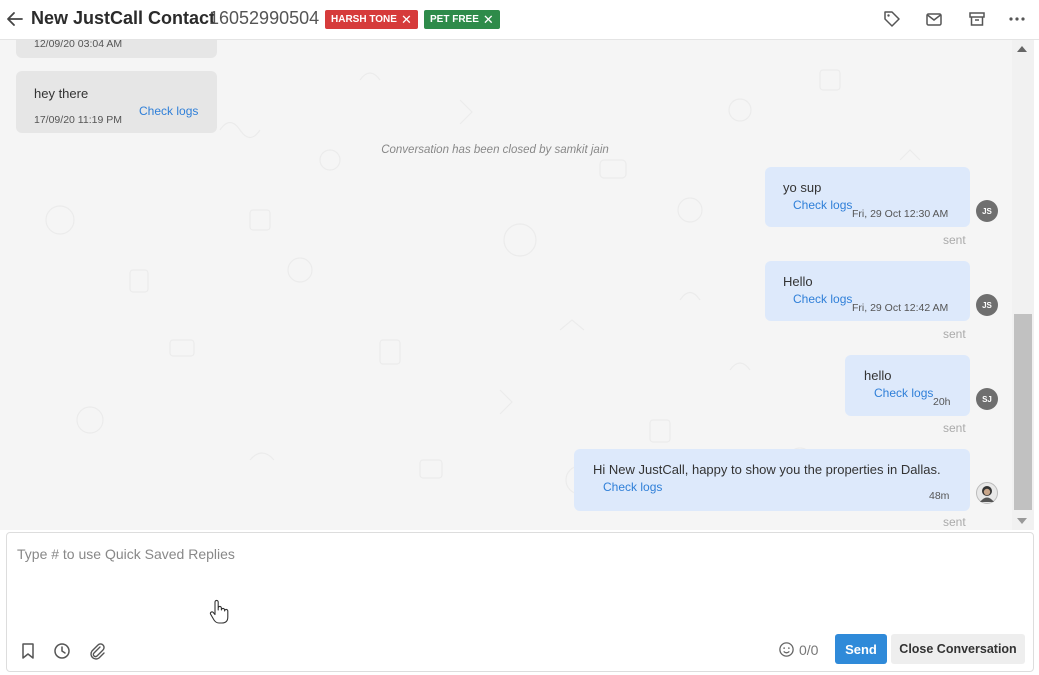 This screenshot has width=1039, height=675. Describe the element at coordinates (520, 580) in the screenshot. I see `message-input` at that location.